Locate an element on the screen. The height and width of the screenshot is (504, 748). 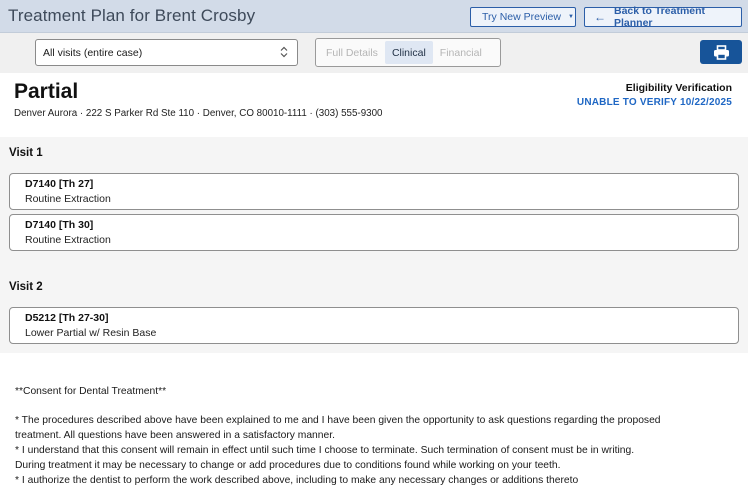
visit-select: All visits (entire case) is located at coordinates (166, 52).